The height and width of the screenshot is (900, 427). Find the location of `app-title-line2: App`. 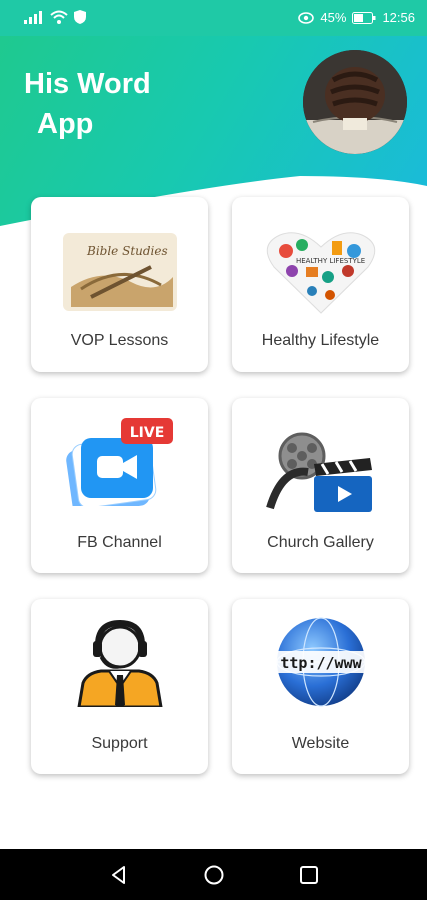

app-title-line2: App is located at coordinates (65, 124).